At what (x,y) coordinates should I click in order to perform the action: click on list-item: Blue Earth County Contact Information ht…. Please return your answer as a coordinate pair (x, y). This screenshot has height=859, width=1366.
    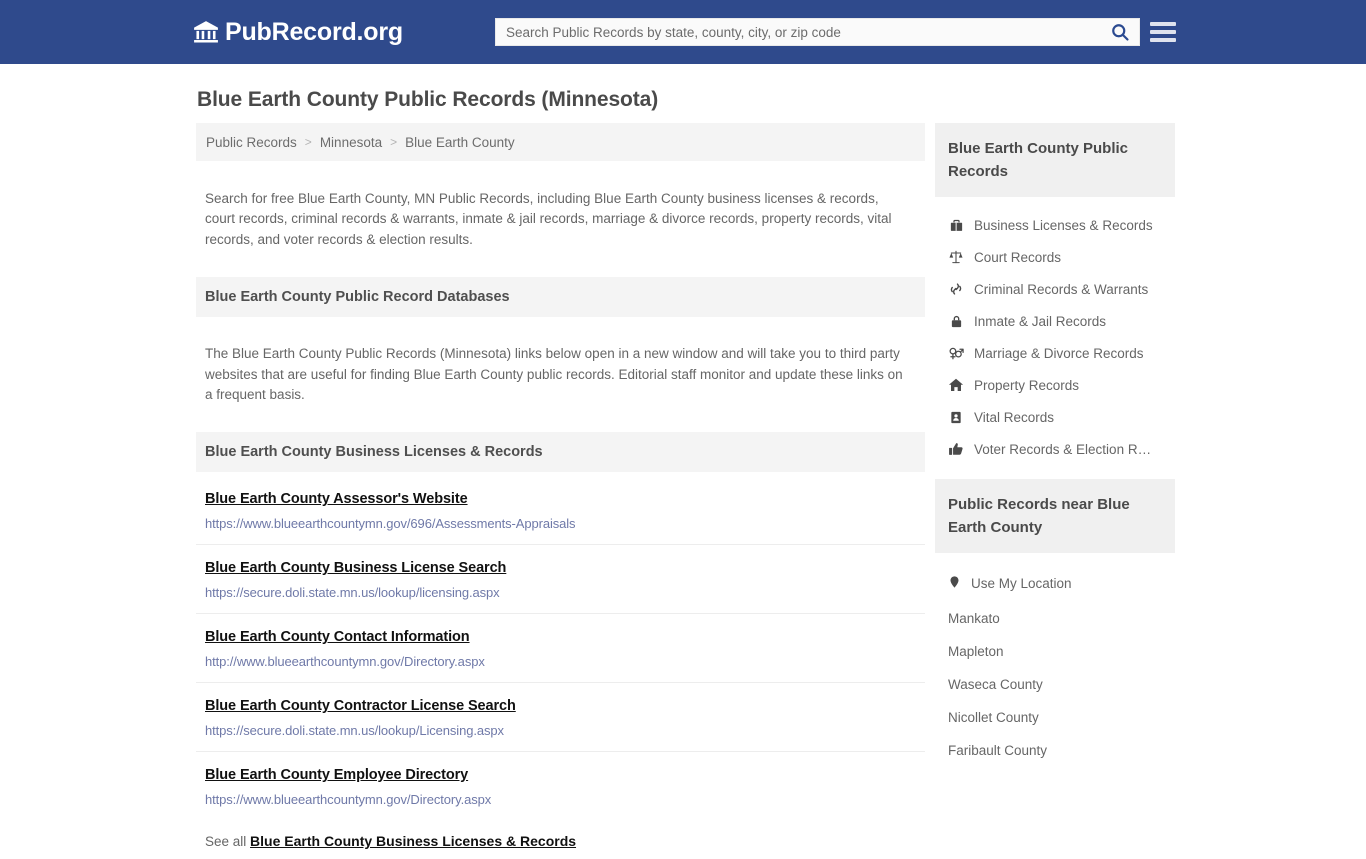
    Looking at the image, I should click on (560, 648).